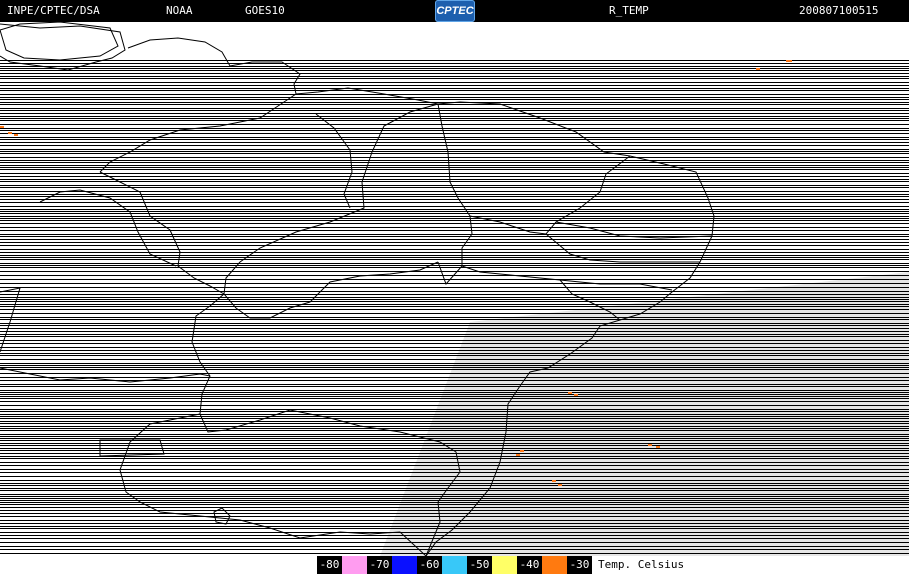  I want to click on legend-label-3: -50, so click(479, 565).